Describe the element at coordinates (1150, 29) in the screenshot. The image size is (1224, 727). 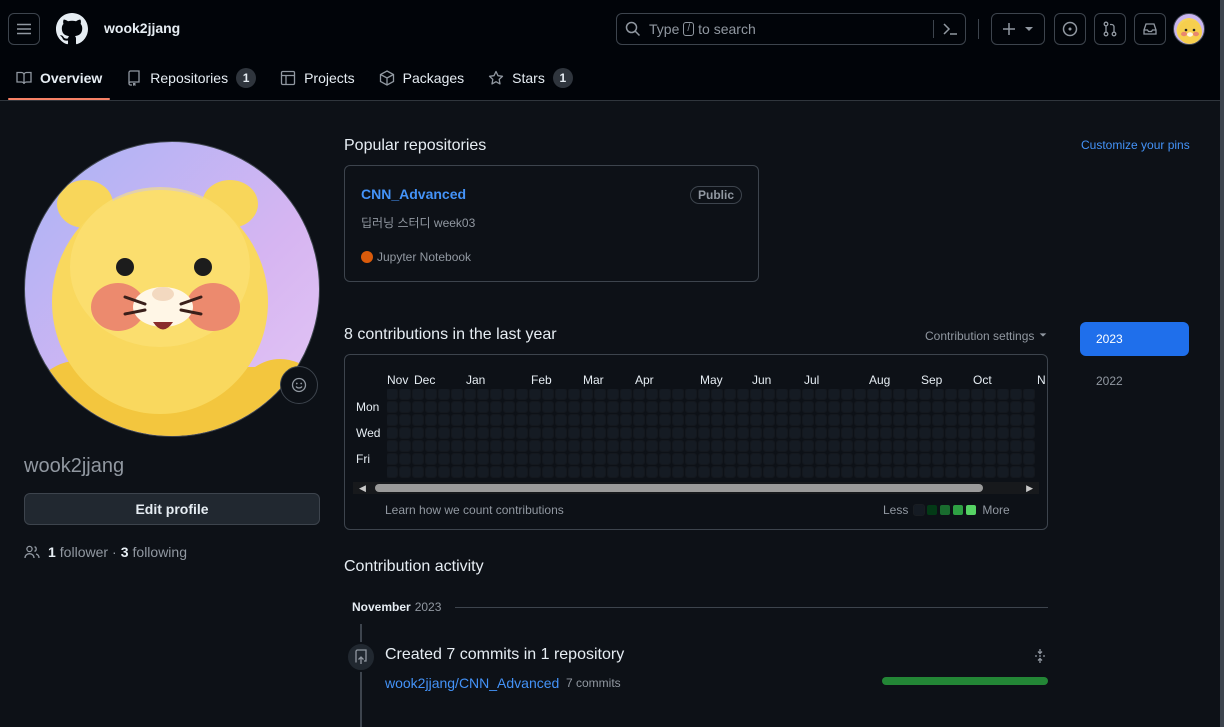
I see `notifications-button` at that location.